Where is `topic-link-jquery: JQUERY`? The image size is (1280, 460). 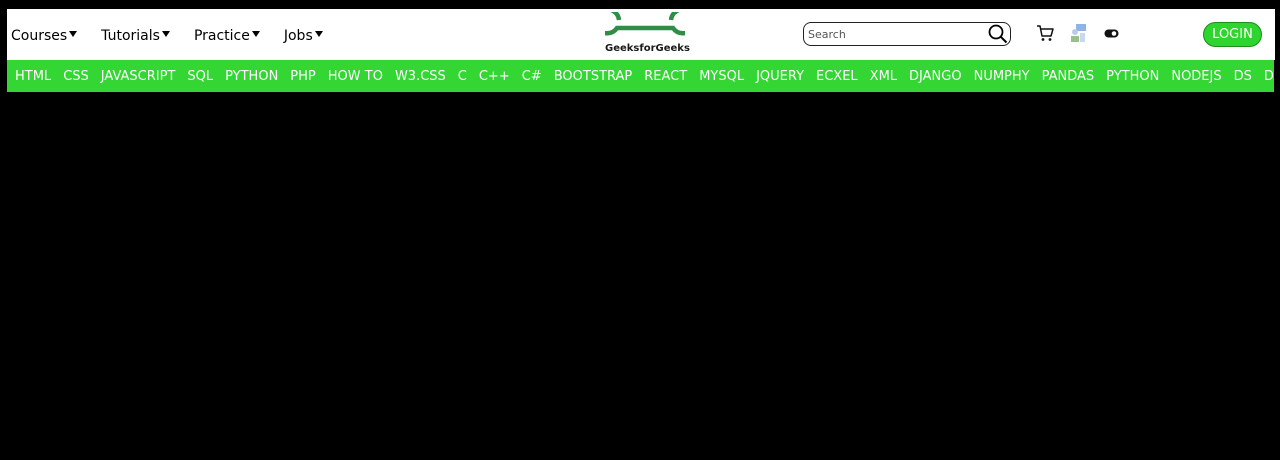 topic-link-jquery: JQUERY is located at coordinates (780, 76).